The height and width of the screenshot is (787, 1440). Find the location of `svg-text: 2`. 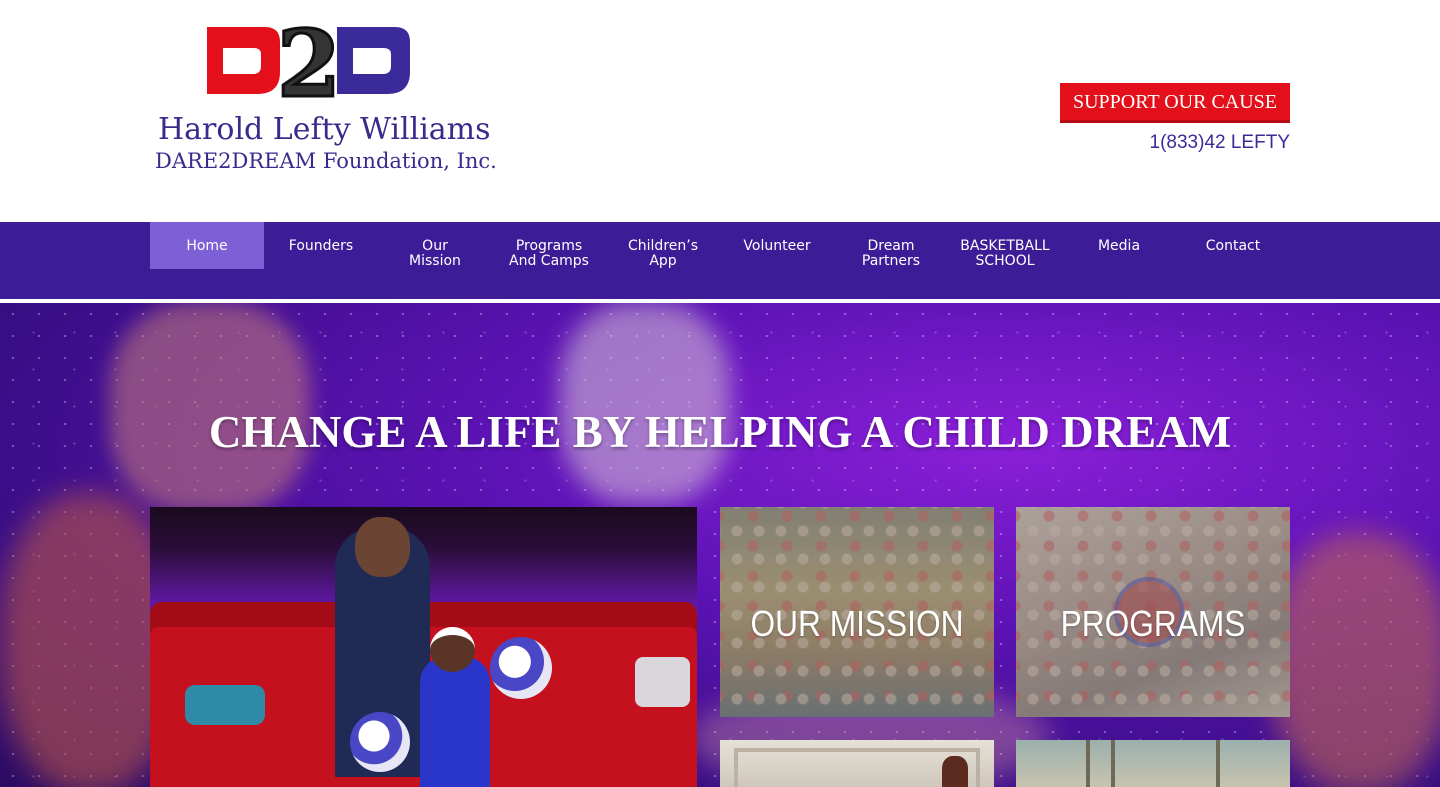

svg-text: 2 is located at coordinates (309, 59).